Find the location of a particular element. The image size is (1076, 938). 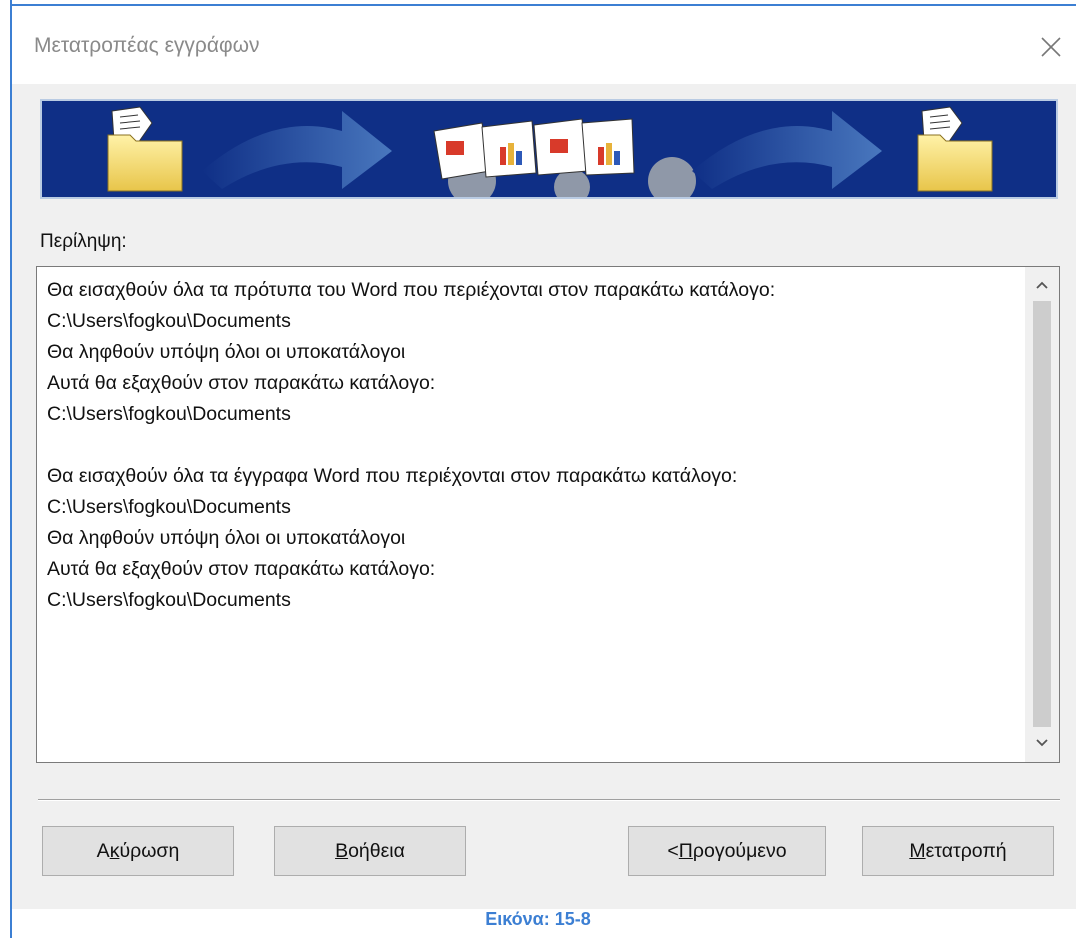

scroll-down-button is located at coordinates (1042, 743).